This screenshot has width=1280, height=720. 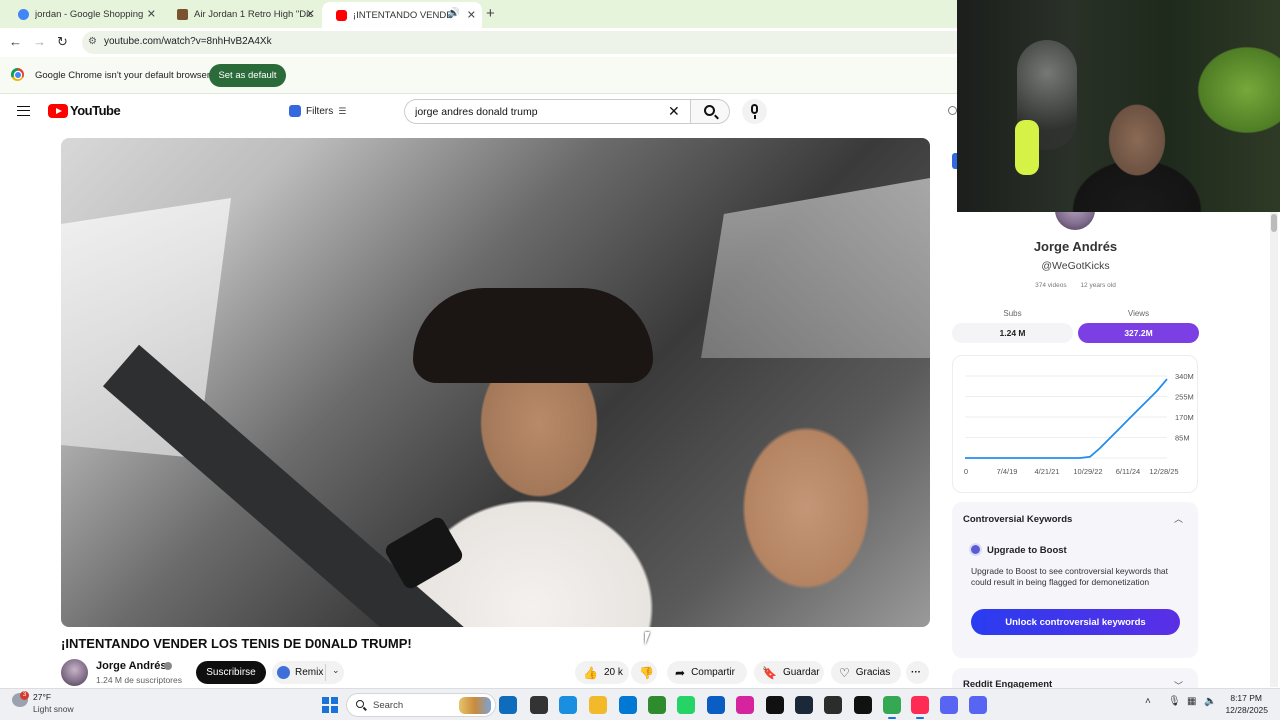 What do you see at coordinates (1087, 471) in the screenshot?
I see `x-tick-label: 10/29/22` at bounding box center [1087, 471].